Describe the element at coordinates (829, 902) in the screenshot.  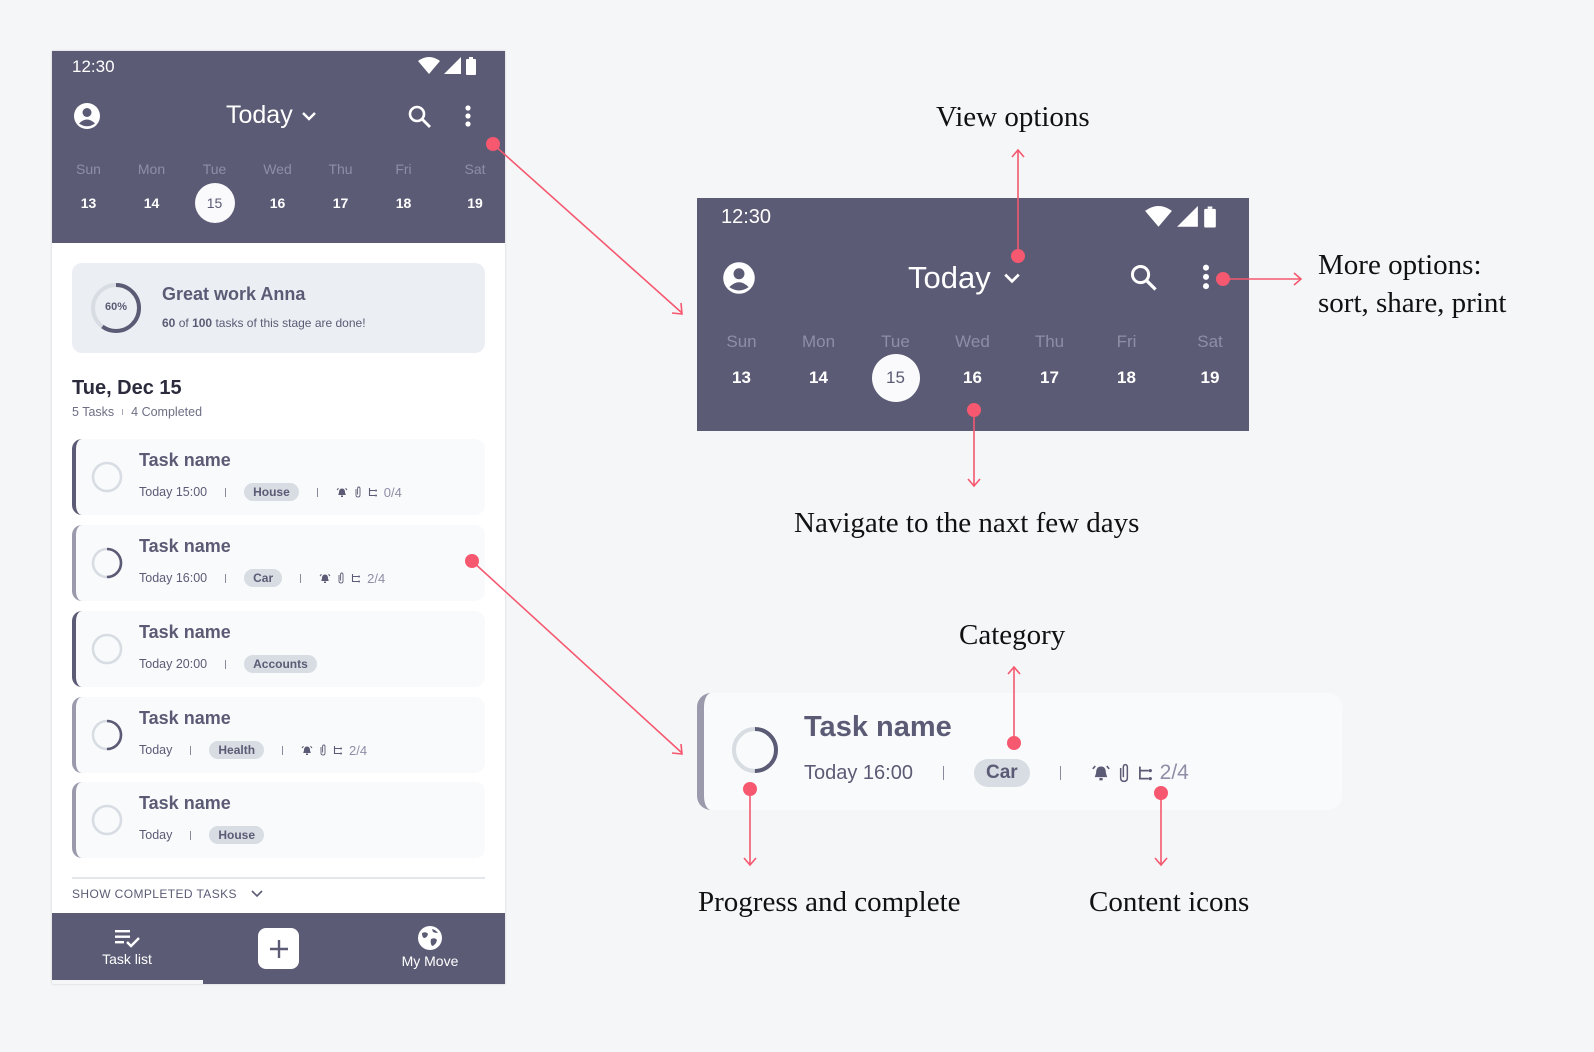
I see `annotation-progress: Progress and complete` at that location.